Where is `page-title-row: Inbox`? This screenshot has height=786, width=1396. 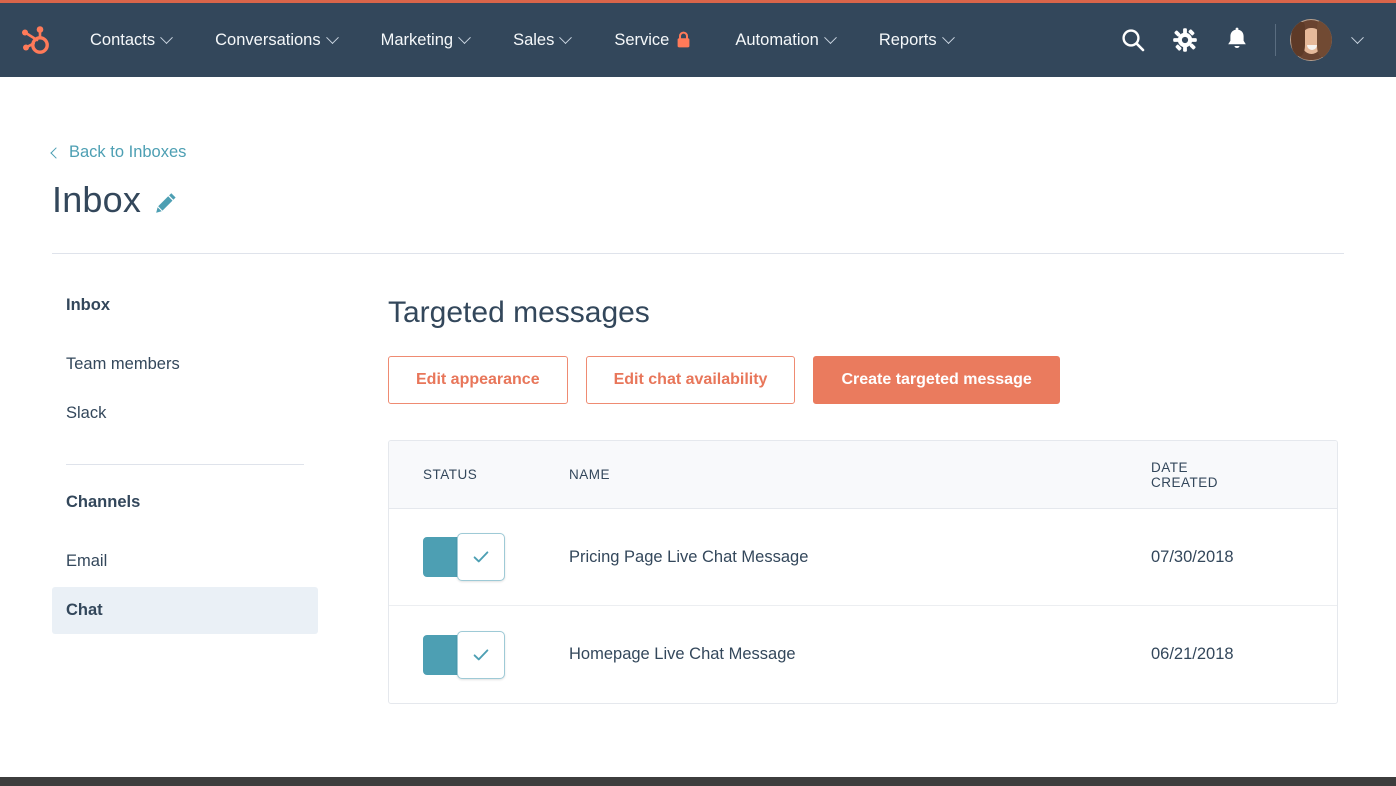 page-title-row: Inbox is located at coordinates (698, 200).